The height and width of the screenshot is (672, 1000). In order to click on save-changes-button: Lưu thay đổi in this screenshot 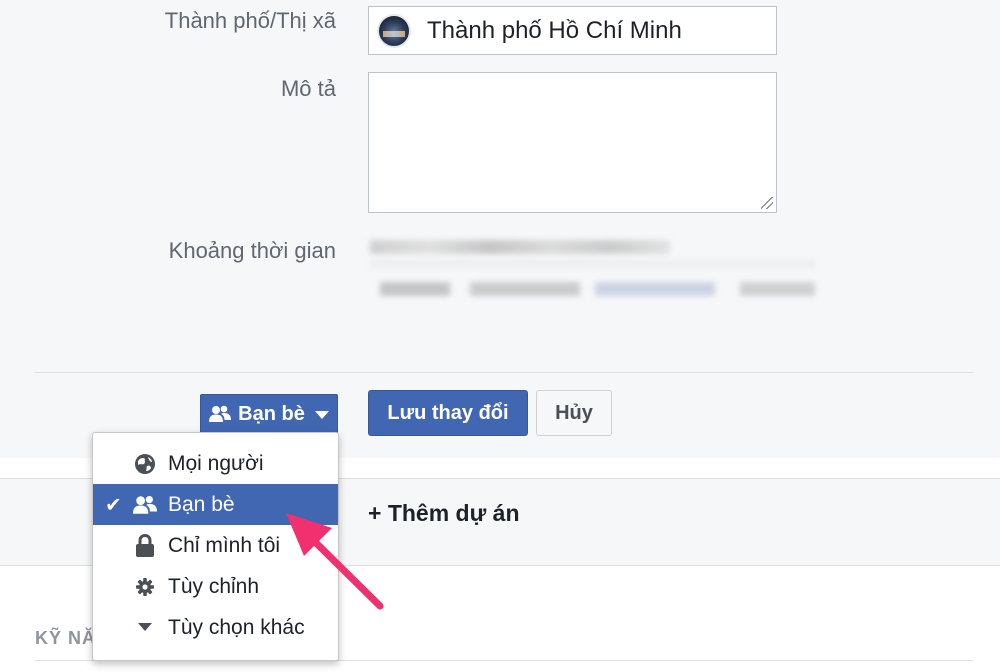, I will do `click(448, 413)`.